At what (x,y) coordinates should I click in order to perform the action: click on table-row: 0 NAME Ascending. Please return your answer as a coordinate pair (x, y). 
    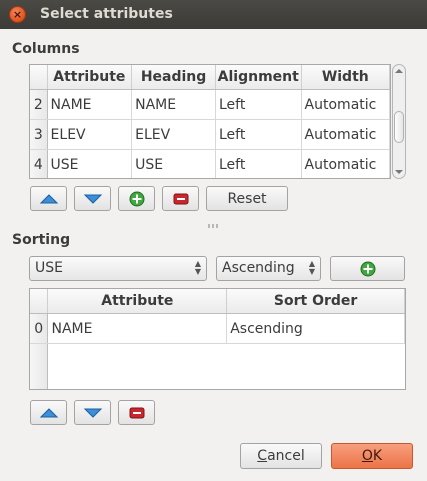
    Looking at the image, I should click on (217, 328).